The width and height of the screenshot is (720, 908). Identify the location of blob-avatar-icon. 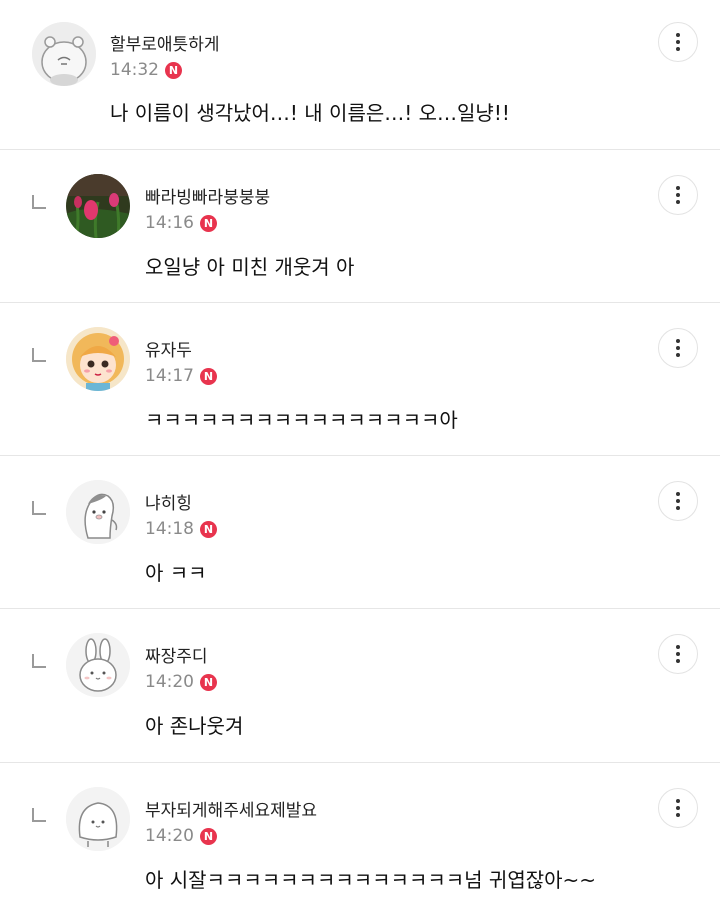
(98, 819).